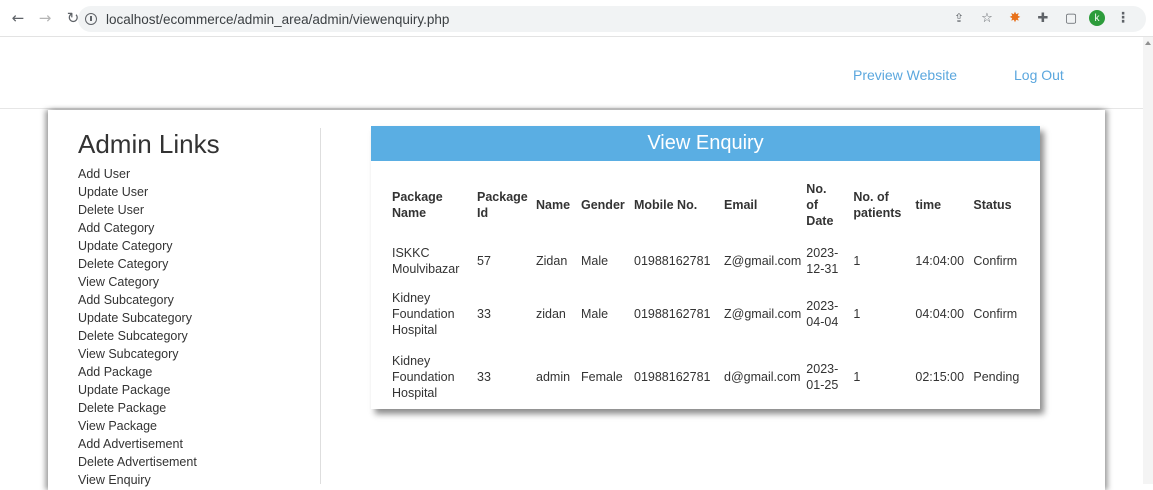 Image resolution: width=1153 pixels, height=490 pixels. I want to click on sidebar-item-add-advertisement: Add Advertisement, so click(193, 444).